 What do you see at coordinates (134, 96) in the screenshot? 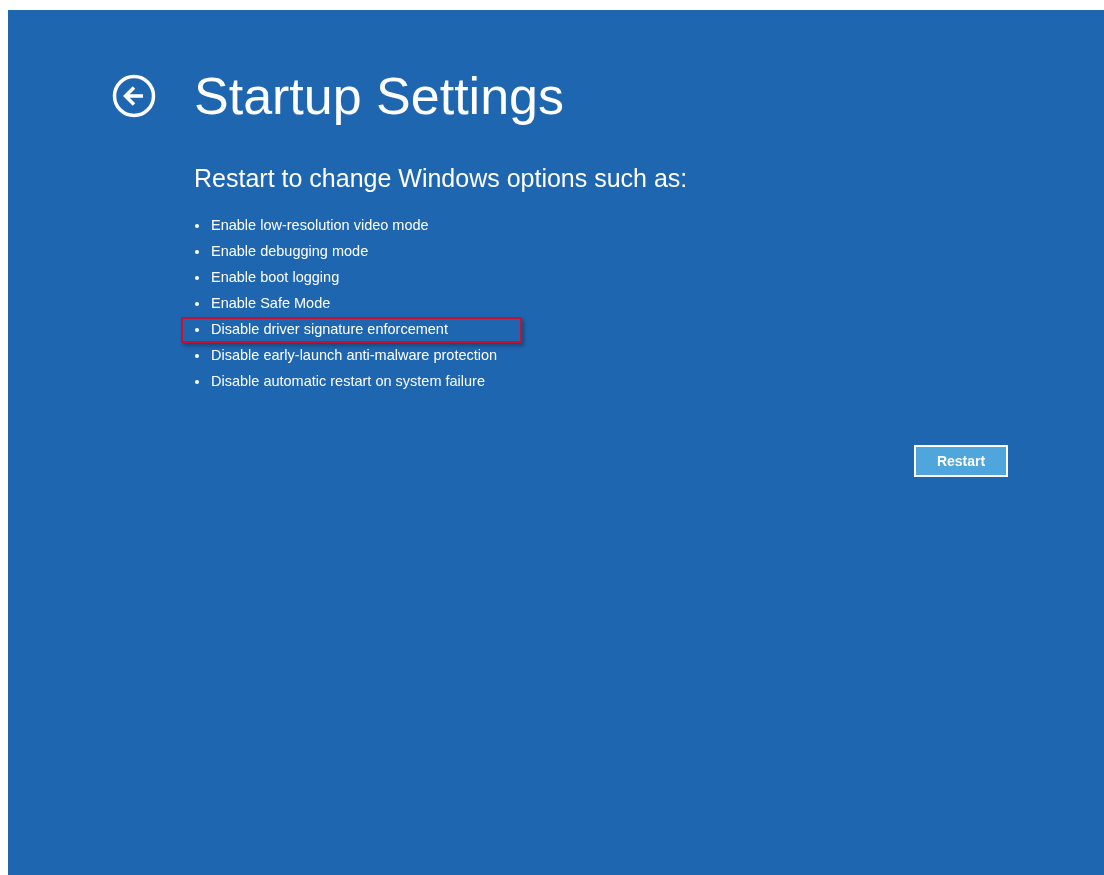
I see `back-icon` at bounding box center [134, 96].